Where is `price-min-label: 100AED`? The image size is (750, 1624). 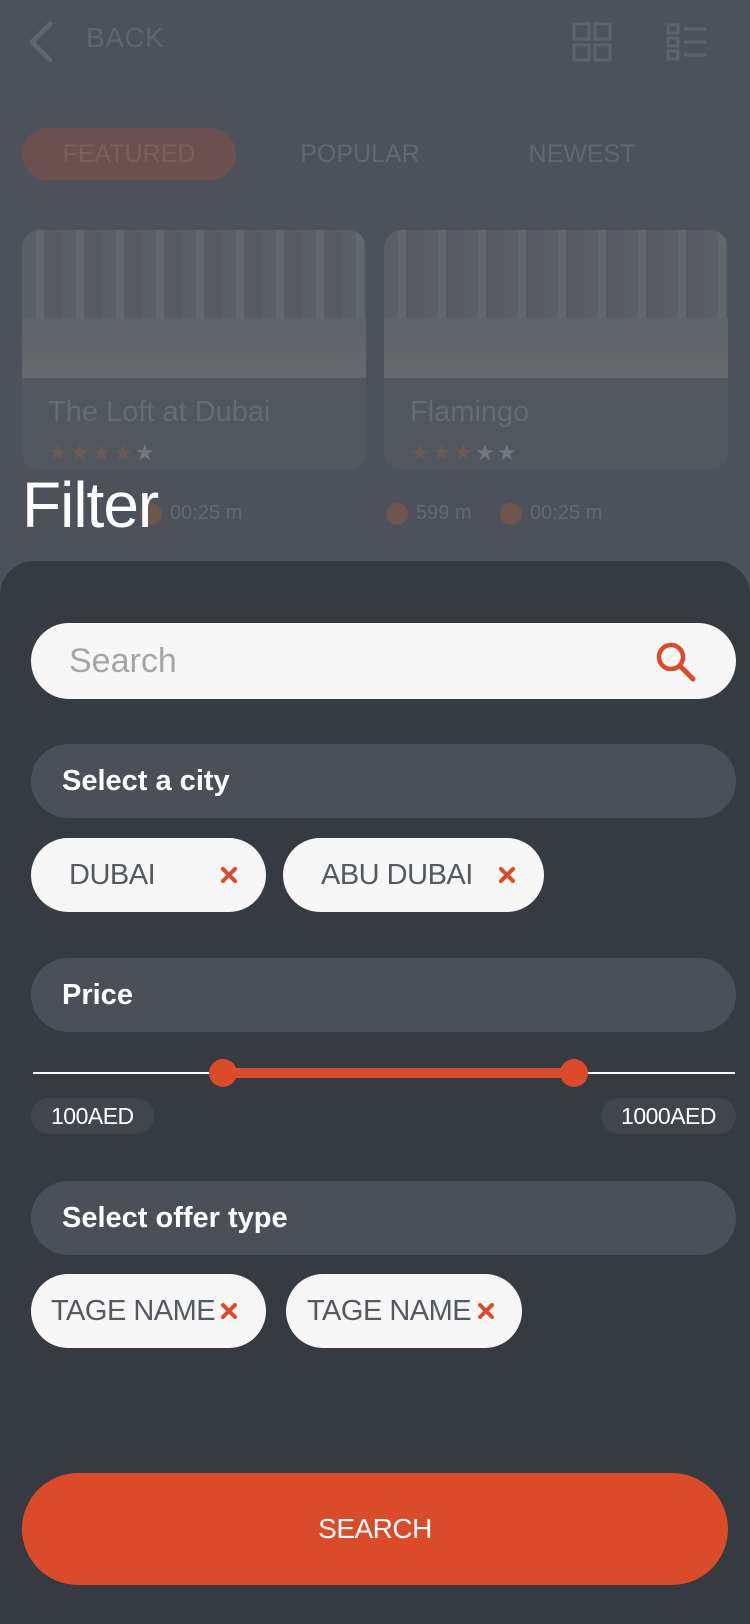
price-min-label: 100AED is located at coordinates (92, 1116).